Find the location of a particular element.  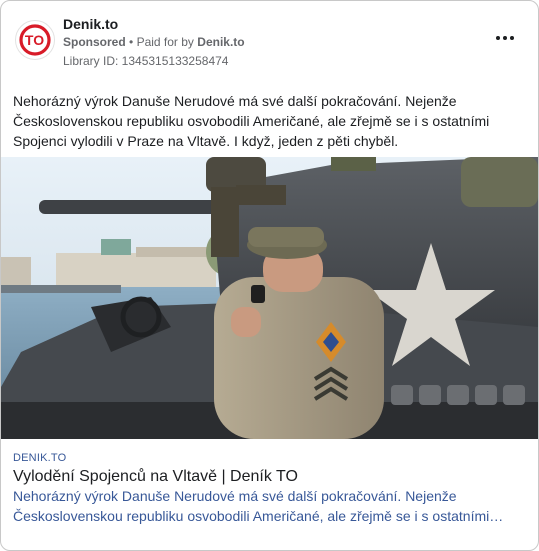

logo-text: TO is located at coordinates (34, 40).